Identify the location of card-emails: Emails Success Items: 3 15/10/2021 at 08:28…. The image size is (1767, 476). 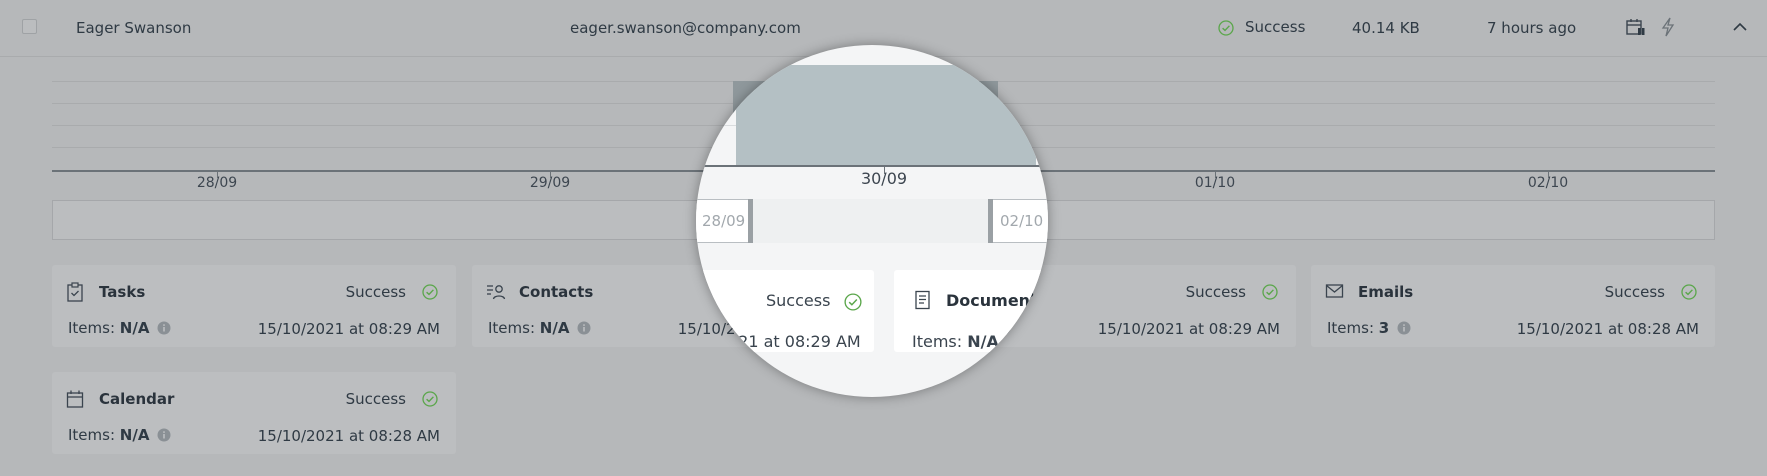
(1513, 306).